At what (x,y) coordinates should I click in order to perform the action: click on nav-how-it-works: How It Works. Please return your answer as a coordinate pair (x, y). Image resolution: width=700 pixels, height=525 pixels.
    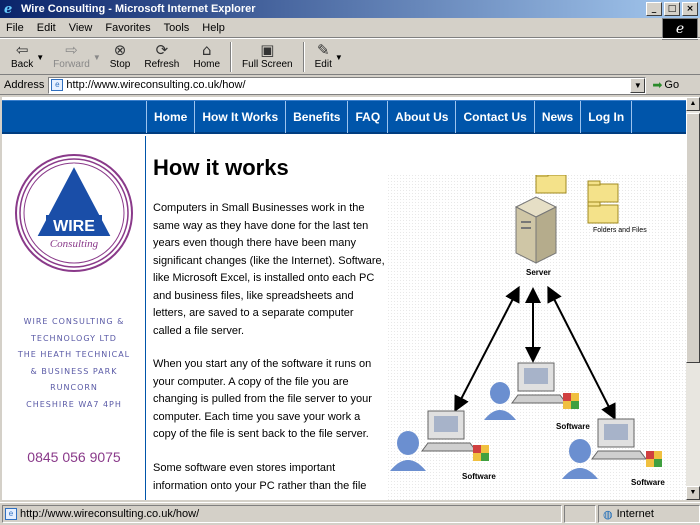
    Looking at the image, I should click on (239, 117).